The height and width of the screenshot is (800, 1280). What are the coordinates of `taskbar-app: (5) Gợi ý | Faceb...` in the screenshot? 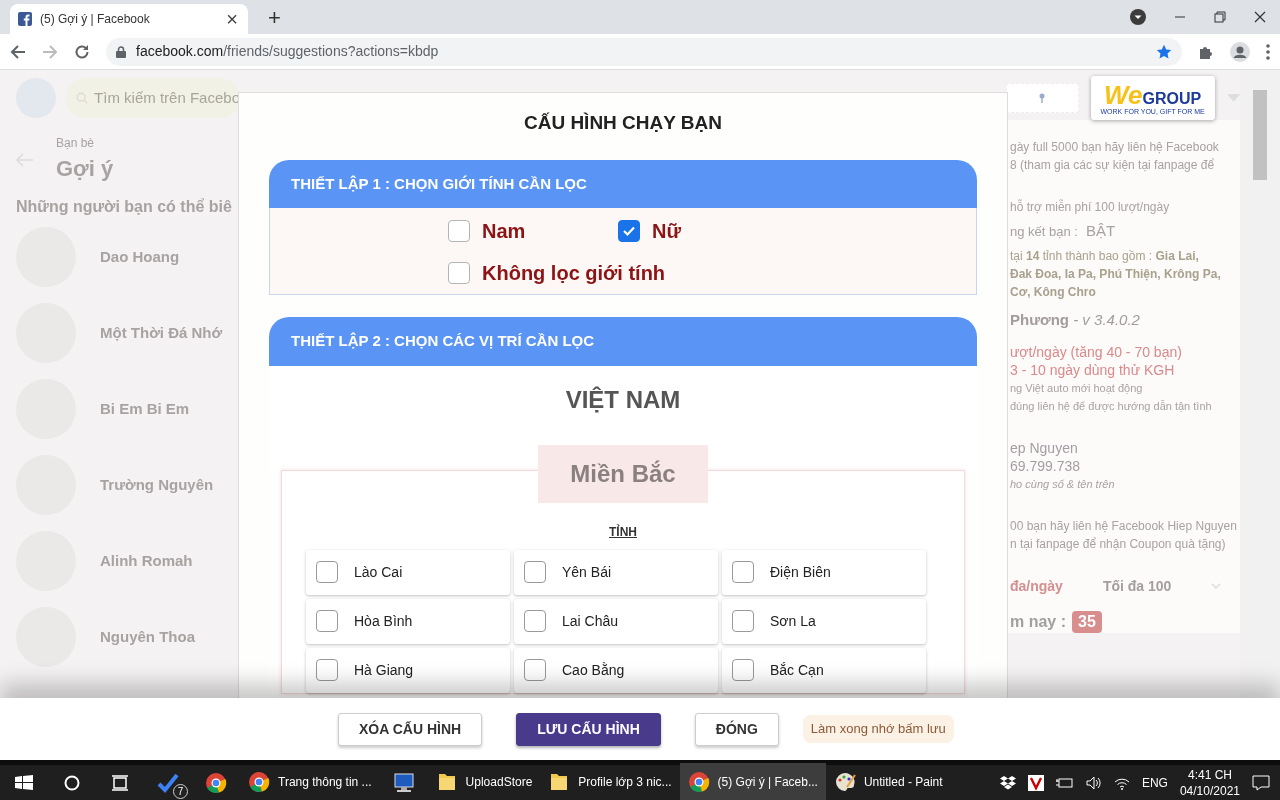 It's located at (752, 781).